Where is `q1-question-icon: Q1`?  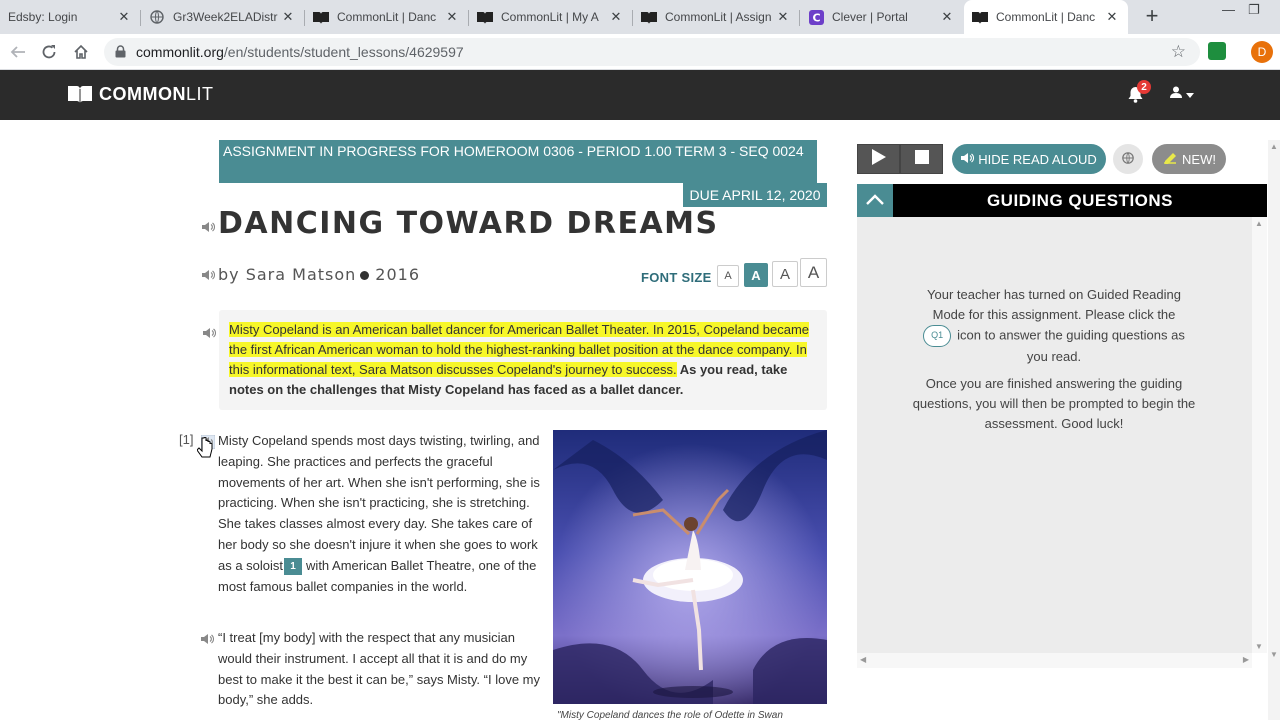 q1-question-icon: Q1 is located at coordinates (937, 335).